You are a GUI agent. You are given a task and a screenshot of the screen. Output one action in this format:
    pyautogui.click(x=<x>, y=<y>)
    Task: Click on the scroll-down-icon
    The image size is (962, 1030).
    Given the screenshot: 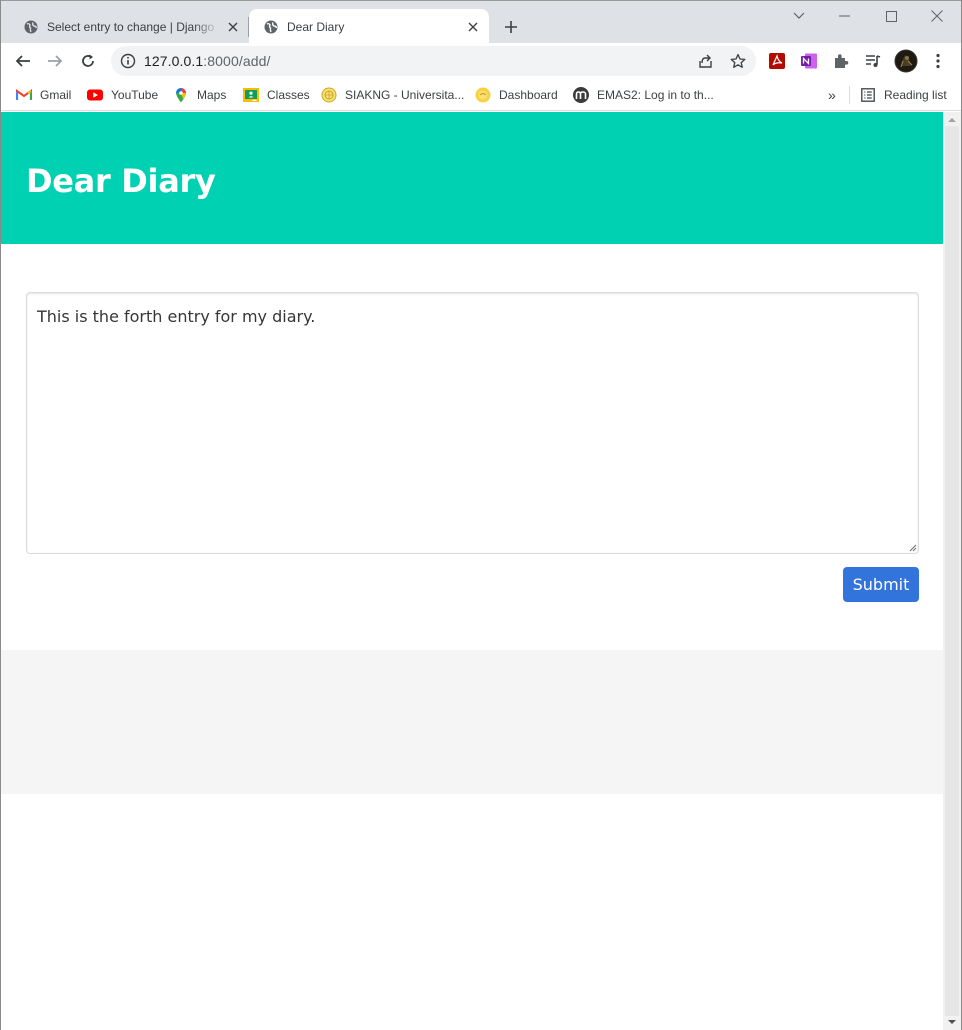 What is the action you would take?
    pyautogui.click(x=952, y=1022)
    